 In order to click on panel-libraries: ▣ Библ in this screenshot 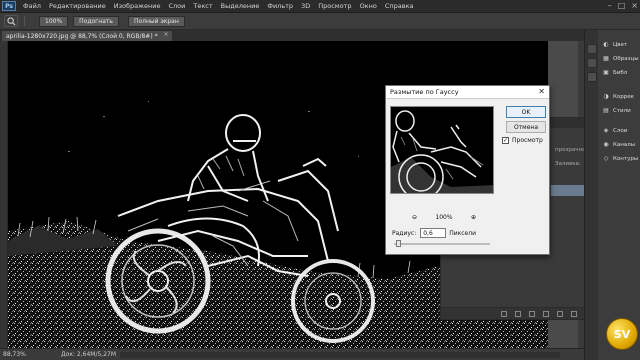, I will do `click(619, 72)`.